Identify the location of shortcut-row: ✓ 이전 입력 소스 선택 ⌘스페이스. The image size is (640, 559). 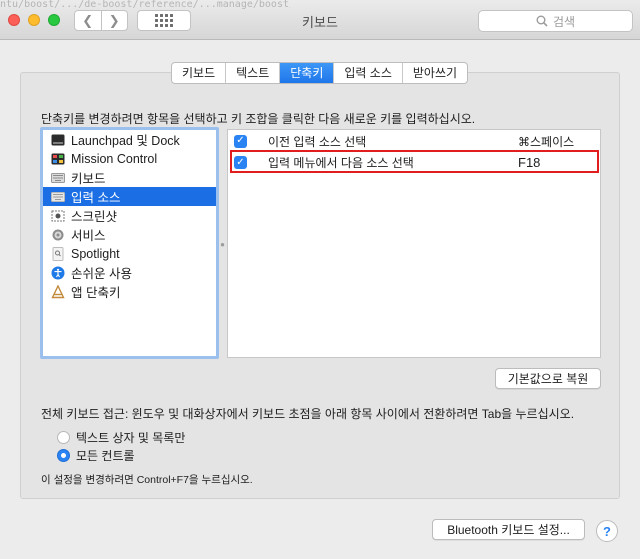
(414, 141).